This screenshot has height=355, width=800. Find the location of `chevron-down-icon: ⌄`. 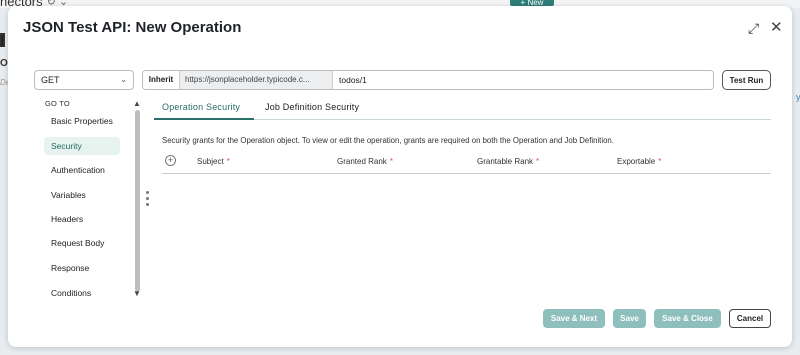

chevron-down-icon: ⌄ is located at coordinates (123, 79).